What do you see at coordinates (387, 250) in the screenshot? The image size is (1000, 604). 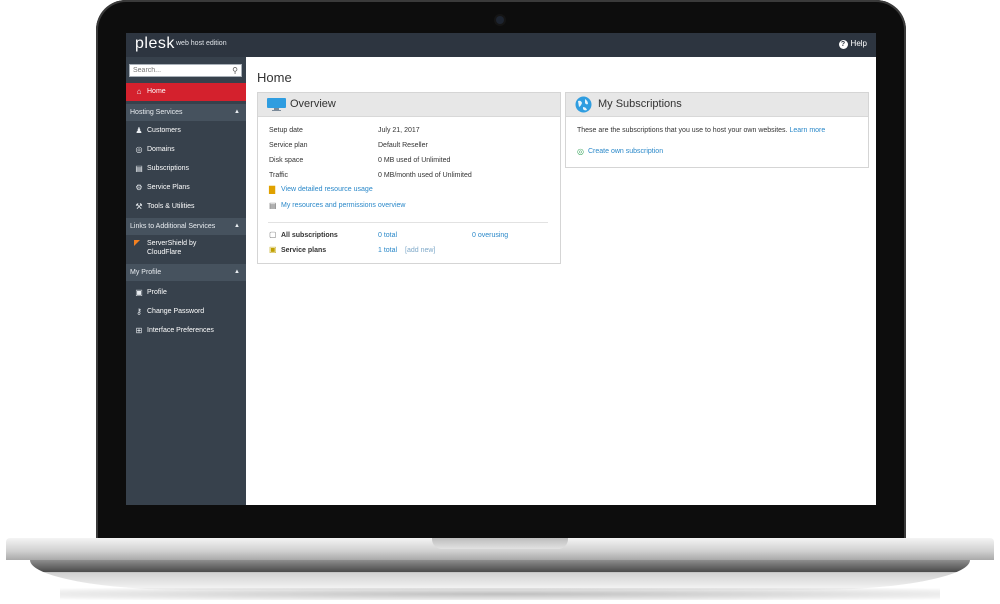 I see `service-plans-total-link: 1 total` at bounding box center [387, 250].